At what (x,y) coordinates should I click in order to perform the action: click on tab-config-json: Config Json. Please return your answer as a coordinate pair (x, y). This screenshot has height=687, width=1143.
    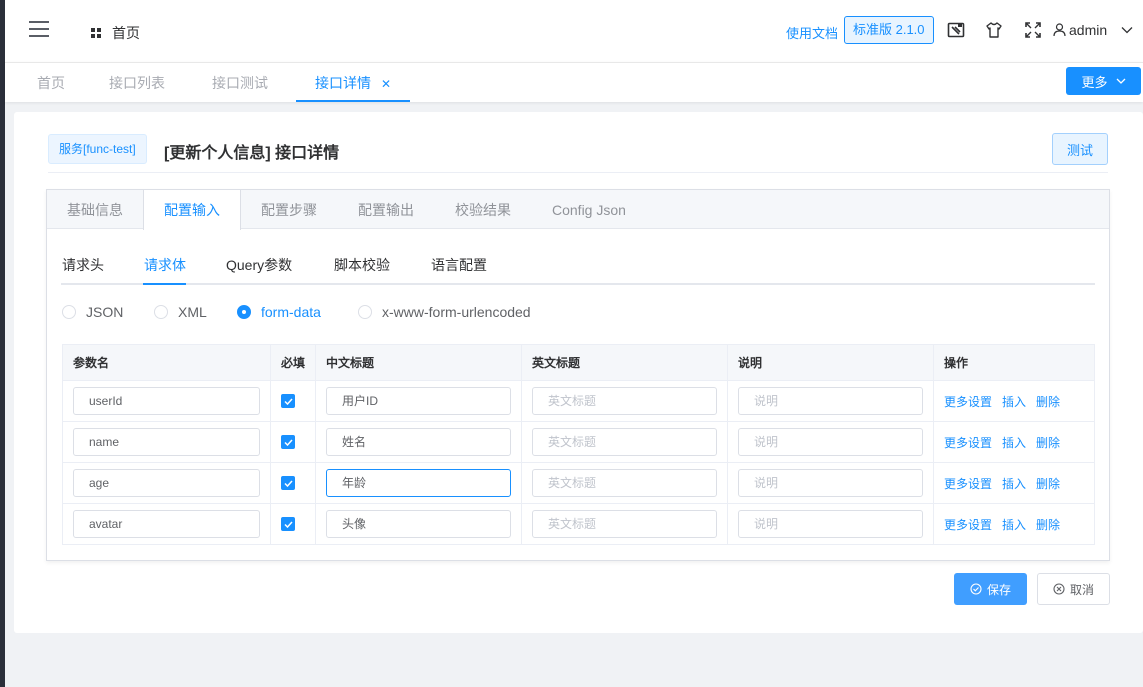
    Looking at the image, I should click on (589, 209).